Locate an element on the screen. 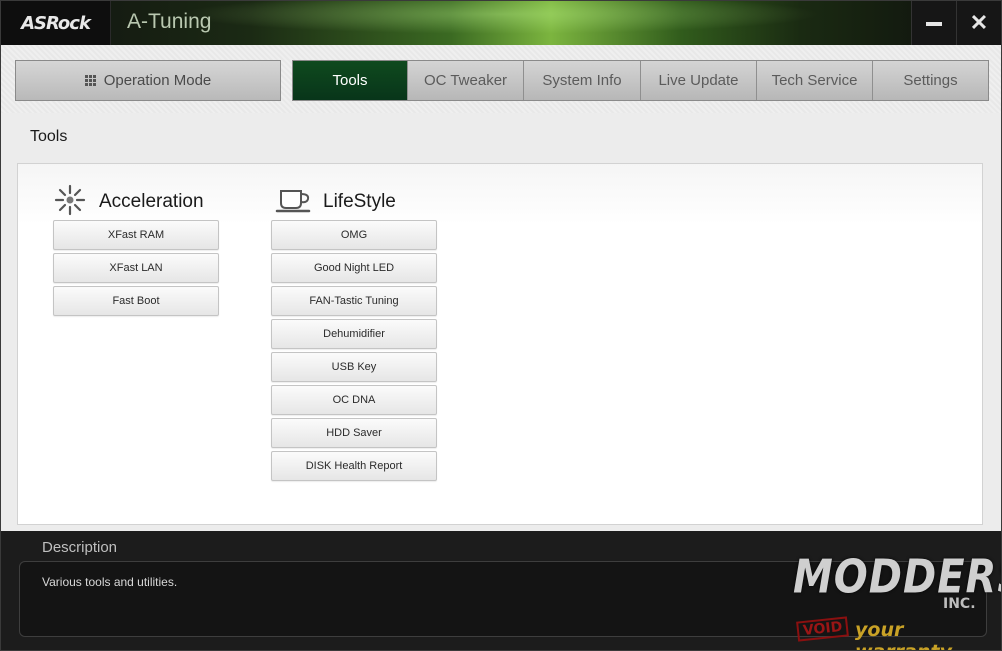 This screenshot has width=1002, height=651. button-label: OC DNA is located at coordinates (354, 400).